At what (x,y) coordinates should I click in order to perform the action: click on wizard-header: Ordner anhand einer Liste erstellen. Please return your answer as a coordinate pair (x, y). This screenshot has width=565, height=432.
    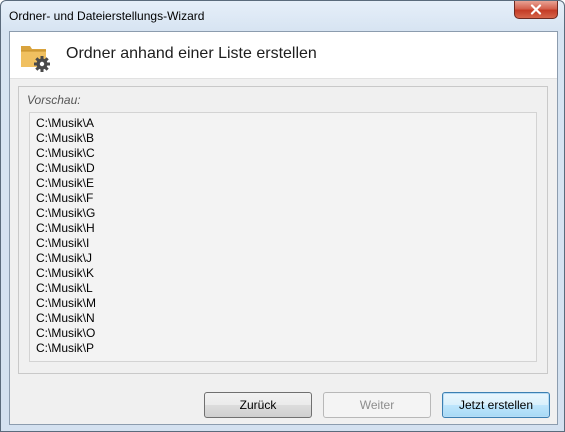
    Looking at the image, I should click on (283, 55).